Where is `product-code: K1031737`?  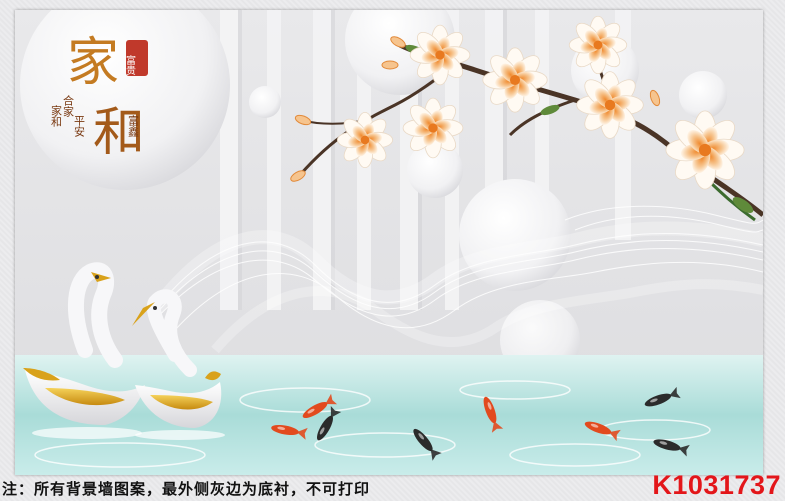
product-code: K1031737 is located at coordinates (716, 485).